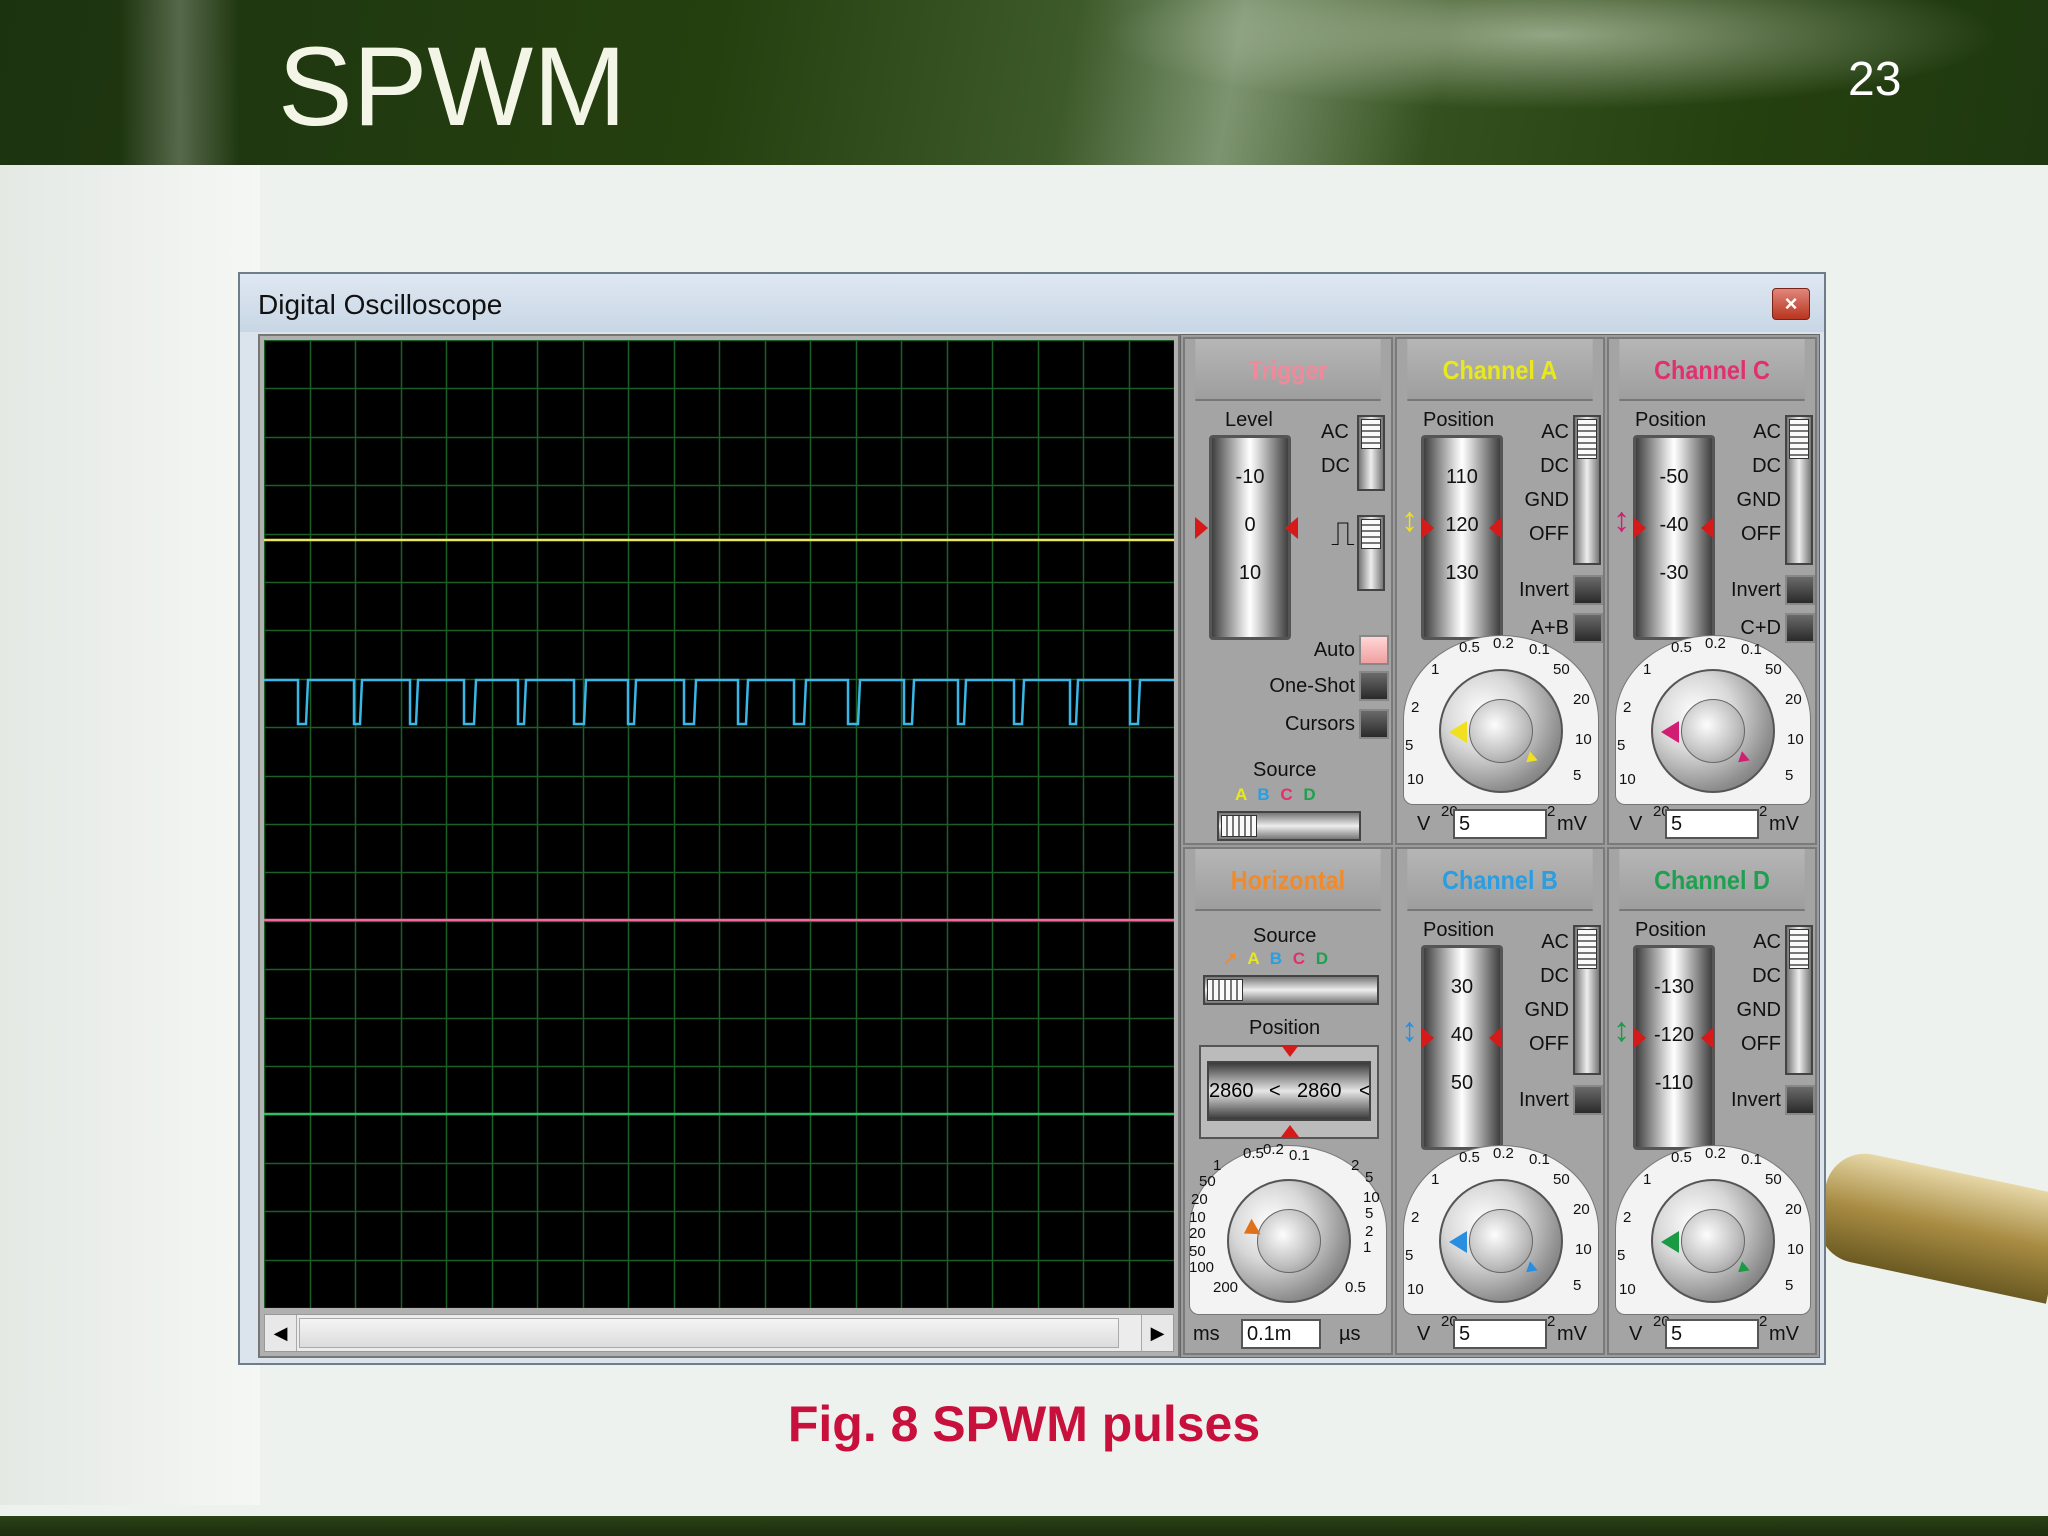  What do you see at coordinates (1500, 880) in the screenshot?
I see `channel-b-header: Channel B` at bounding box center [1500, 880].